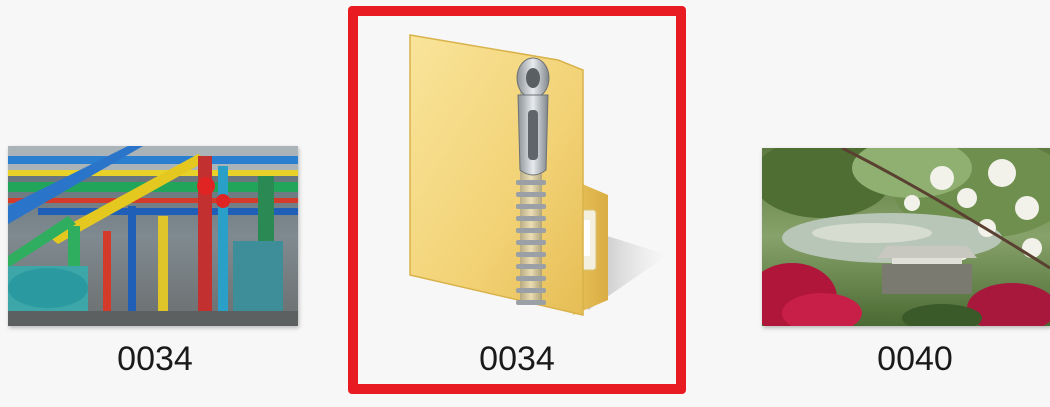 The image size is (1050, 407). I want to click on garden-landscape-photo, so click(906, 237).